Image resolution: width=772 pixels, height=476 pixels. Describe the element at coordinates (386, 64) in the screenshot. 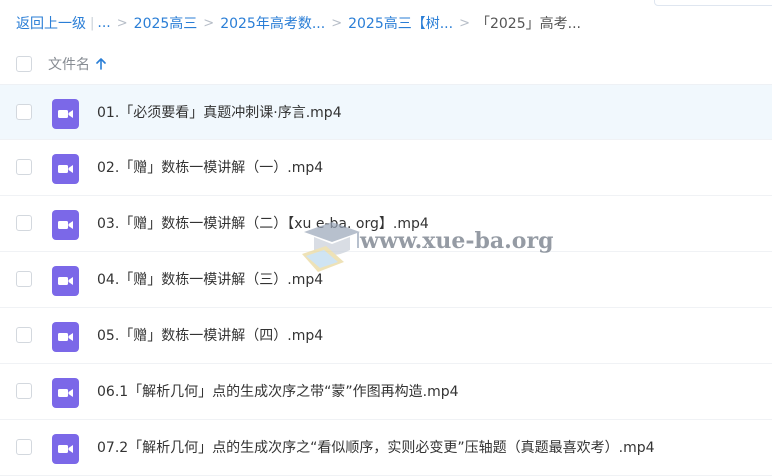

I see `file-list-header: 文件名` at that location.